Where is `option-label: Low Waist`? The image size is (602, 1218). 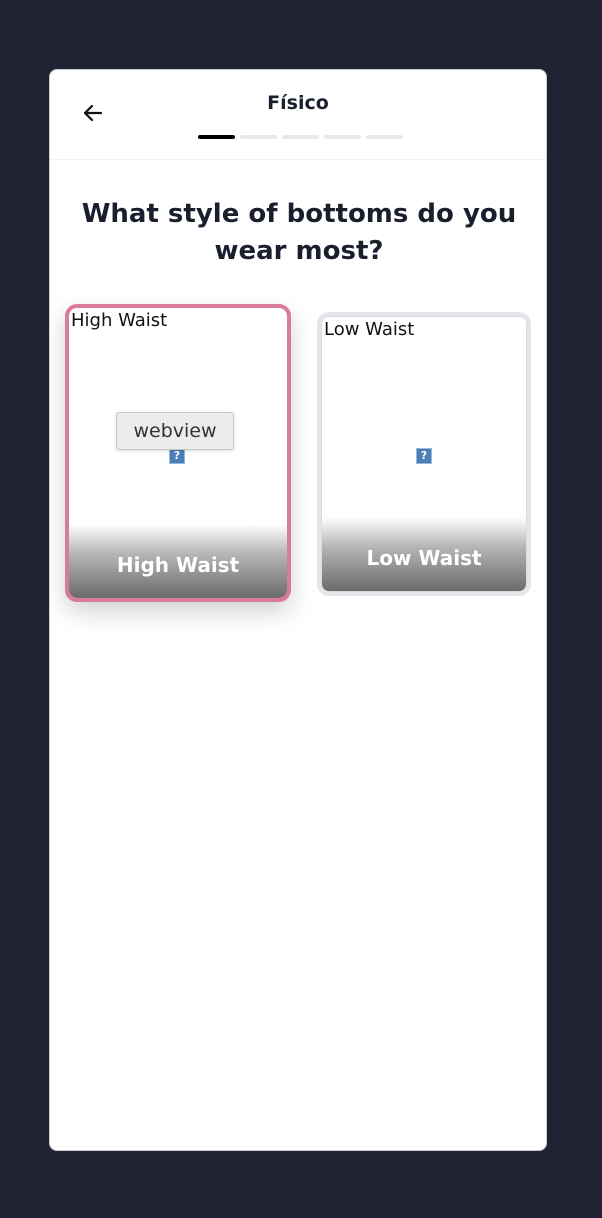
option-label: Low Waist is located at coordinates (424, 558).